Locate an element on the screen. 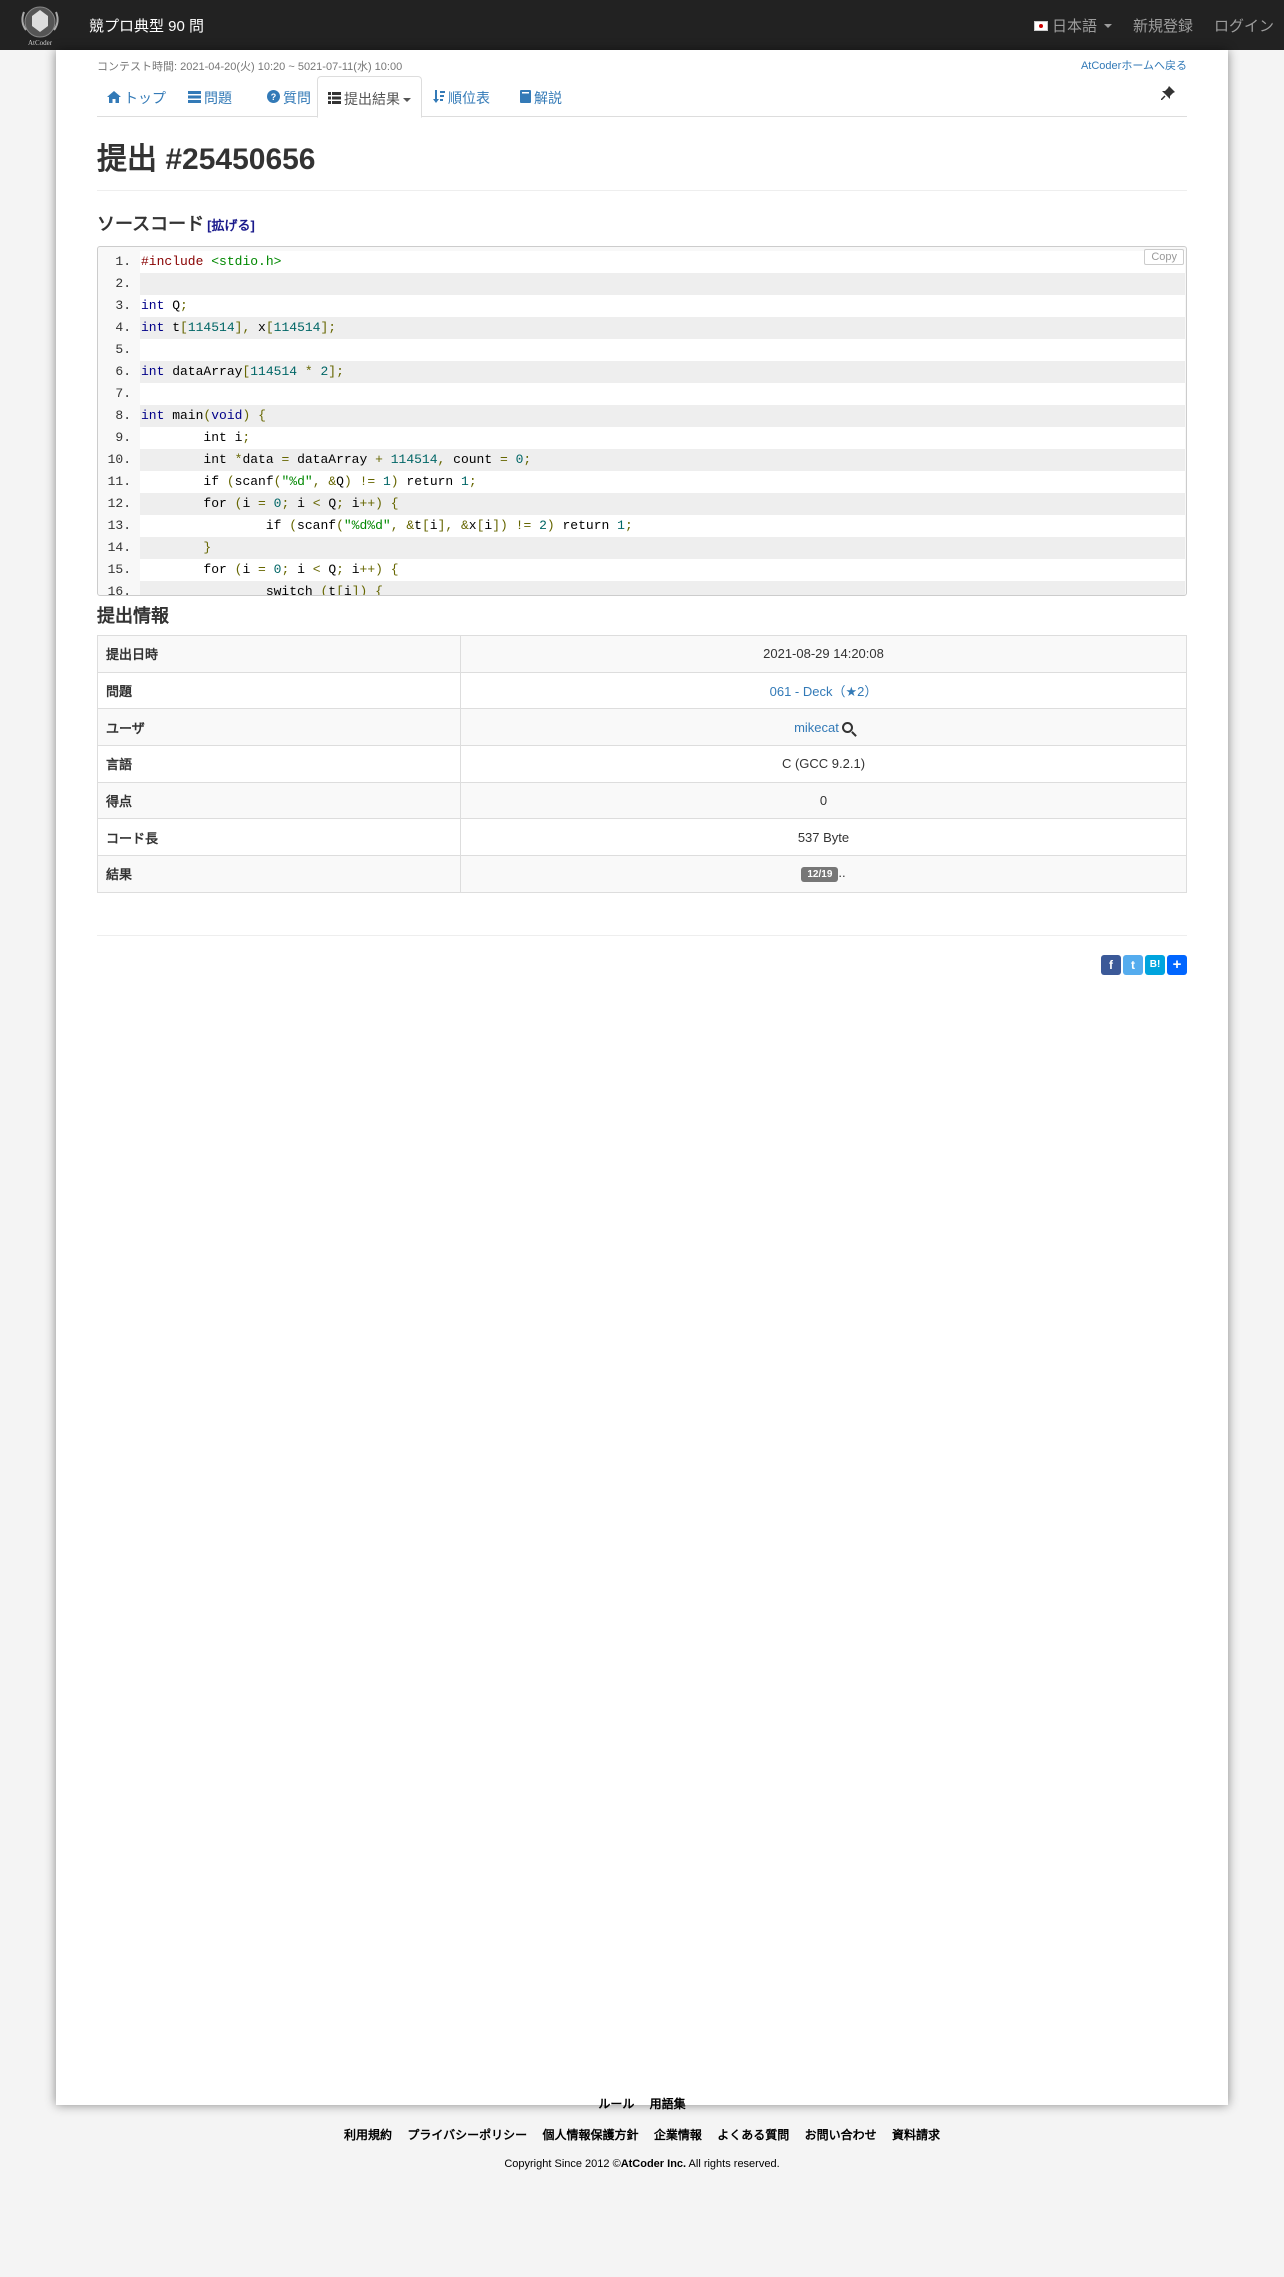 This screenshot has height=2277, width=1284. line-number: 11. is located at coordinates (119, 481).